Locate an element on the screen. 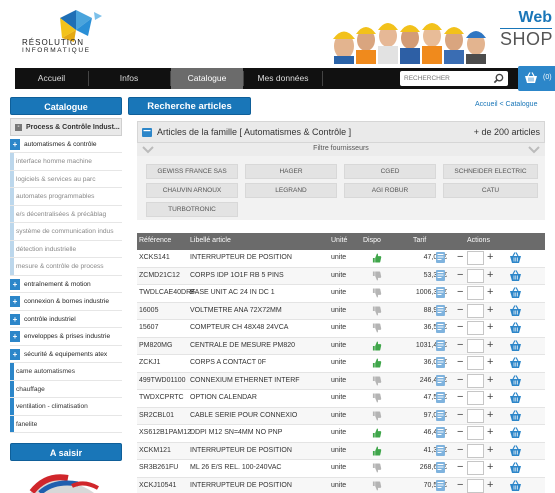 This screenshot has width=555, height=493. supplier-button: SCHNEIDER ELECTRIC is located at coordinates (490, 171).